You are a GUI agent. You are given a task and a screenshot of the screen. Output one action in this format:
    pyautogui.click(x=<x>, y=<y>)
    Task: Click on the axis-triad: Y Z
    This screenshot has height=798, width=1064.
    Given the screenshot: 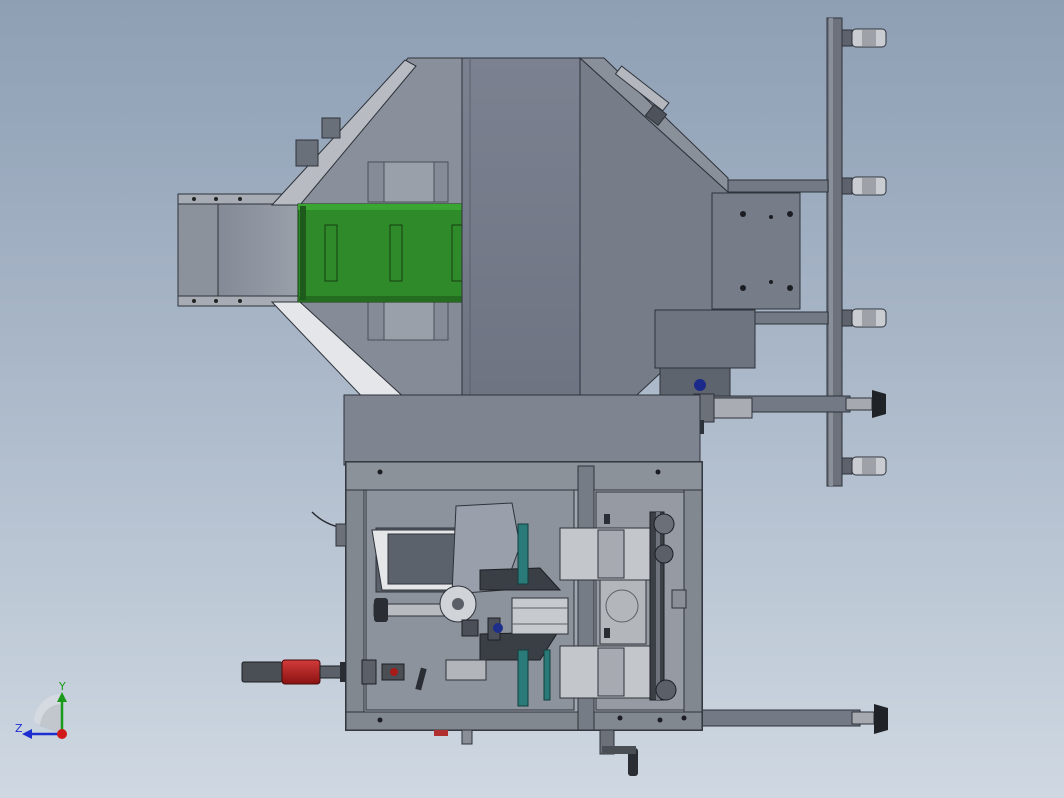 What is the action you would take?
    pyautogui.click(x=41, y=709)
    